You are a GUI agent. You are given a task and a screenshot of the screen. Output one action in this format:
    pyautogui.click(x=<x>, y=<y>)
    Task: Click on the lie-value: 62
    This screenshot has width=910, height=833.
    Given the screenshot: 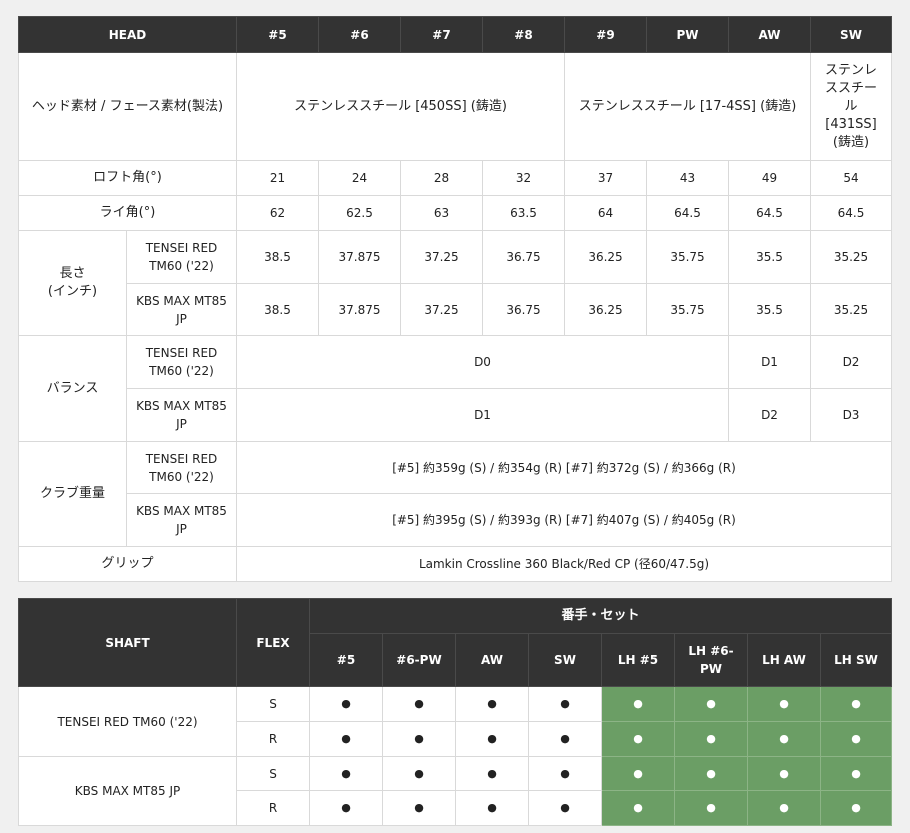 What is the action you would take?
    pyautogui.click(x=277, y=213)
    